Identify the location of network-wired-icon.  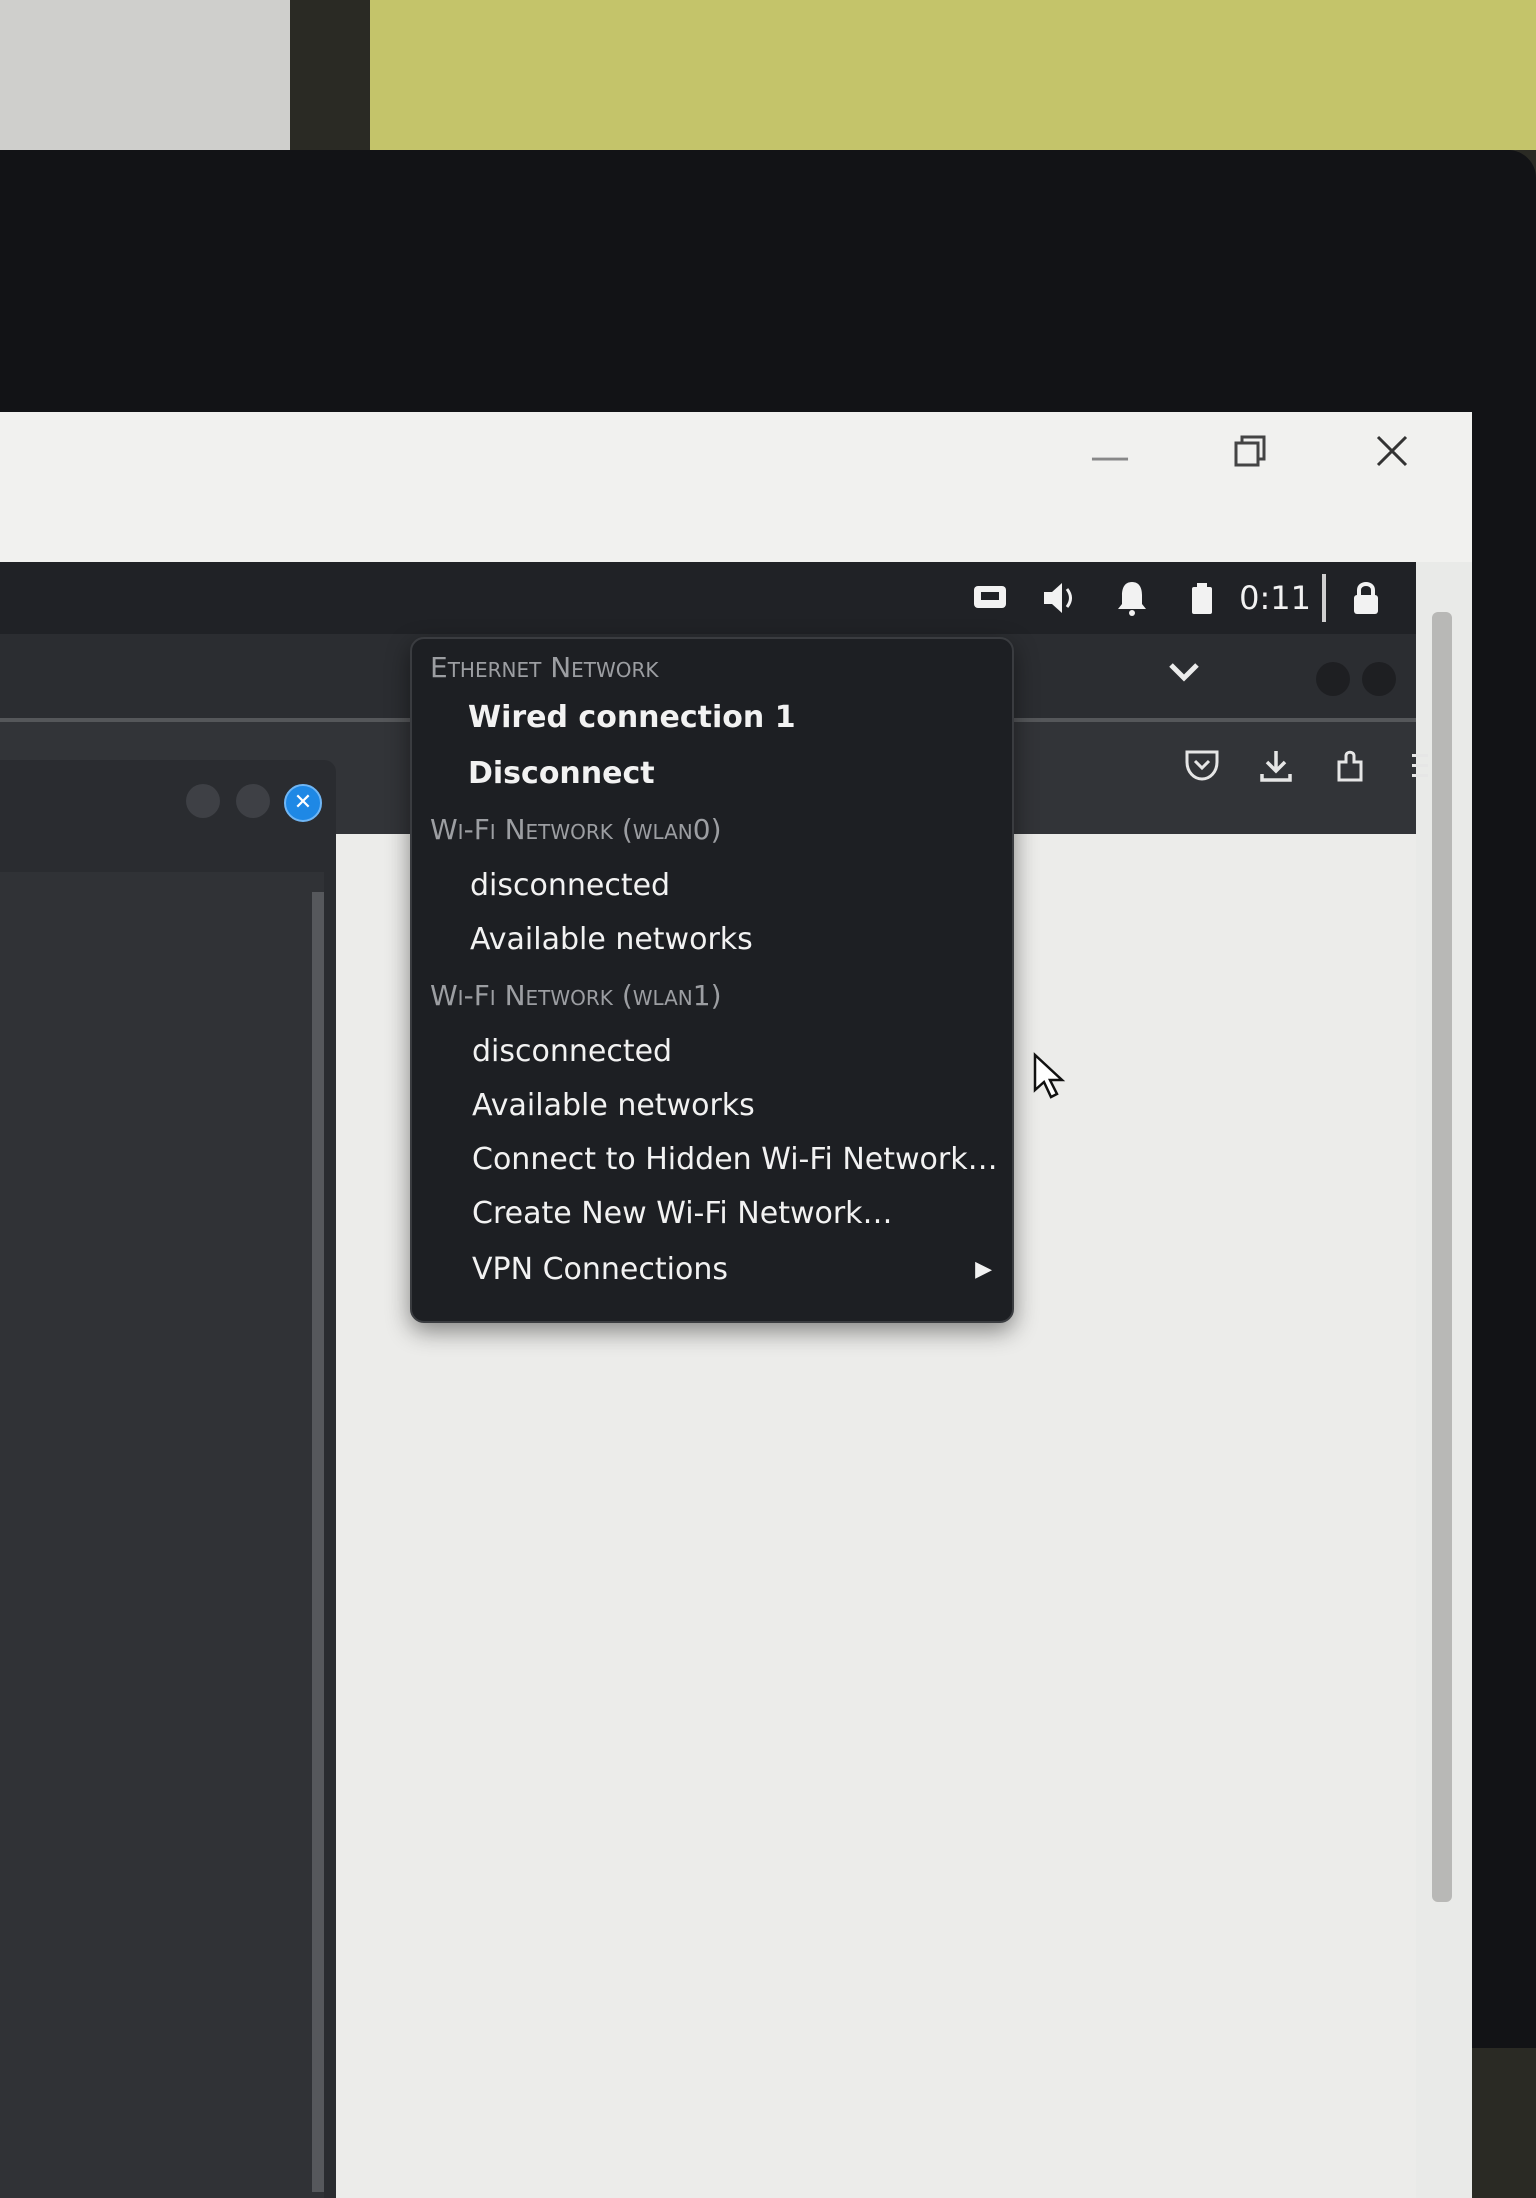
(990, 598).